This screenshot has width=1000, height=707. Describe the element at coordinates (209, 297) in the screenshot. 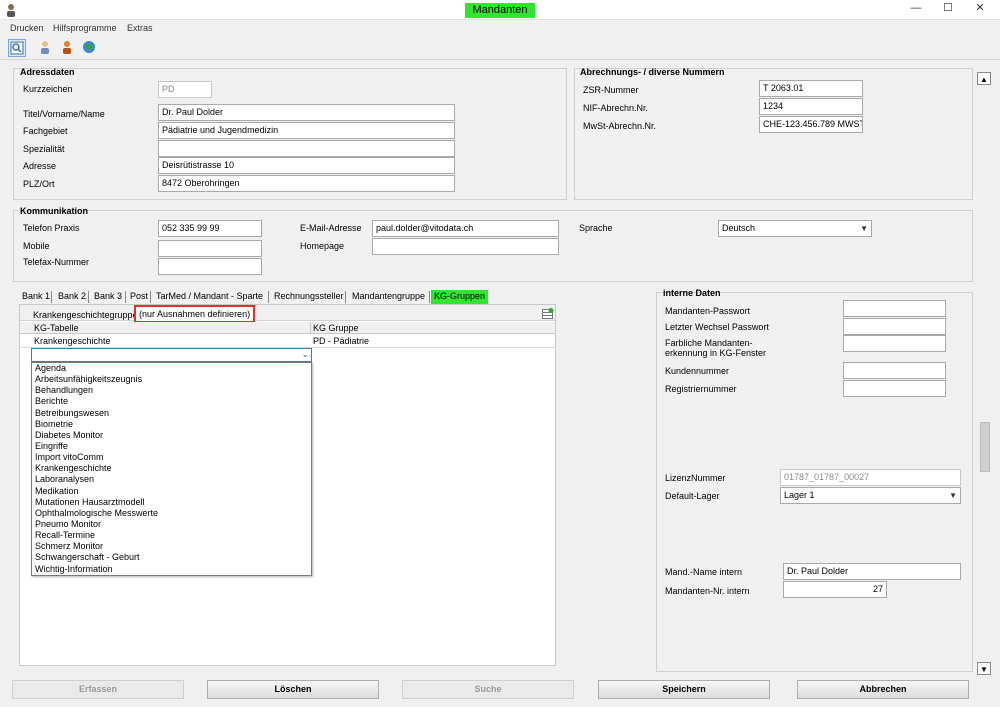

I see `tab-tarmed: TarMed / Mandant - Sparte` at that location.